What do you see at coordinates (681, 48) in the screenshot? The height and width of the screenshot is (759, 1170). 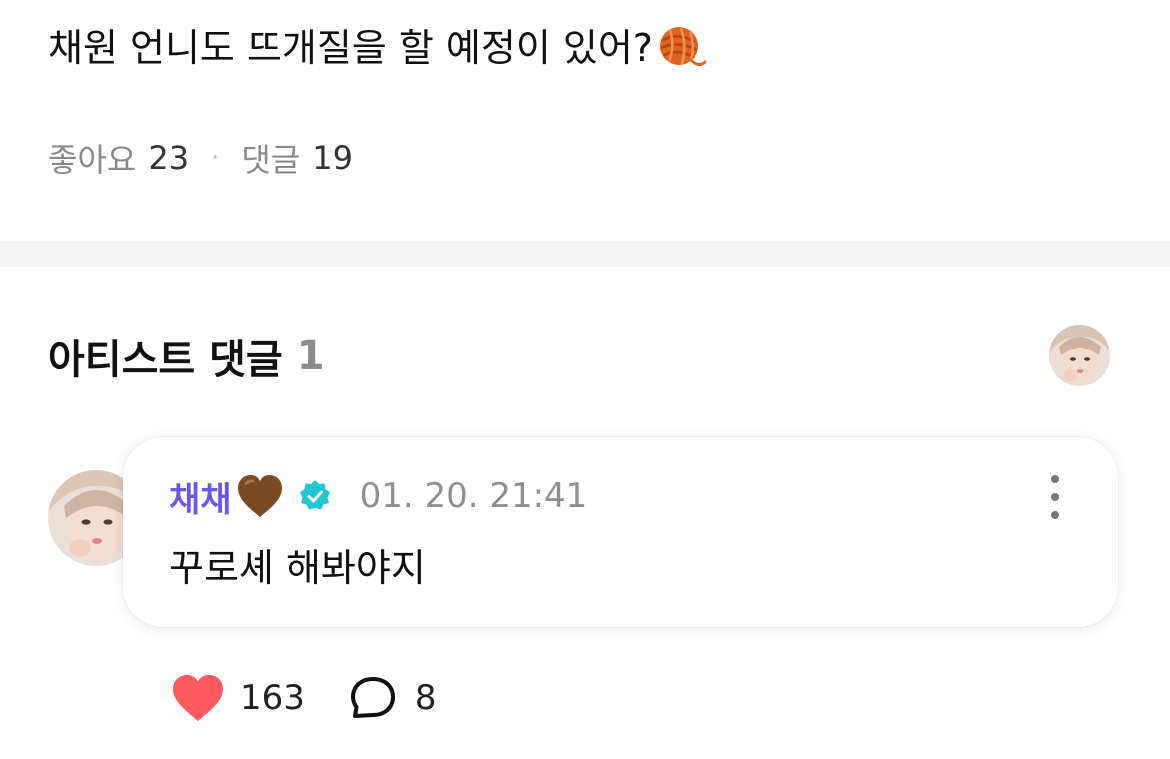 I see `yarn-icon` at bounding box center [681, 48].